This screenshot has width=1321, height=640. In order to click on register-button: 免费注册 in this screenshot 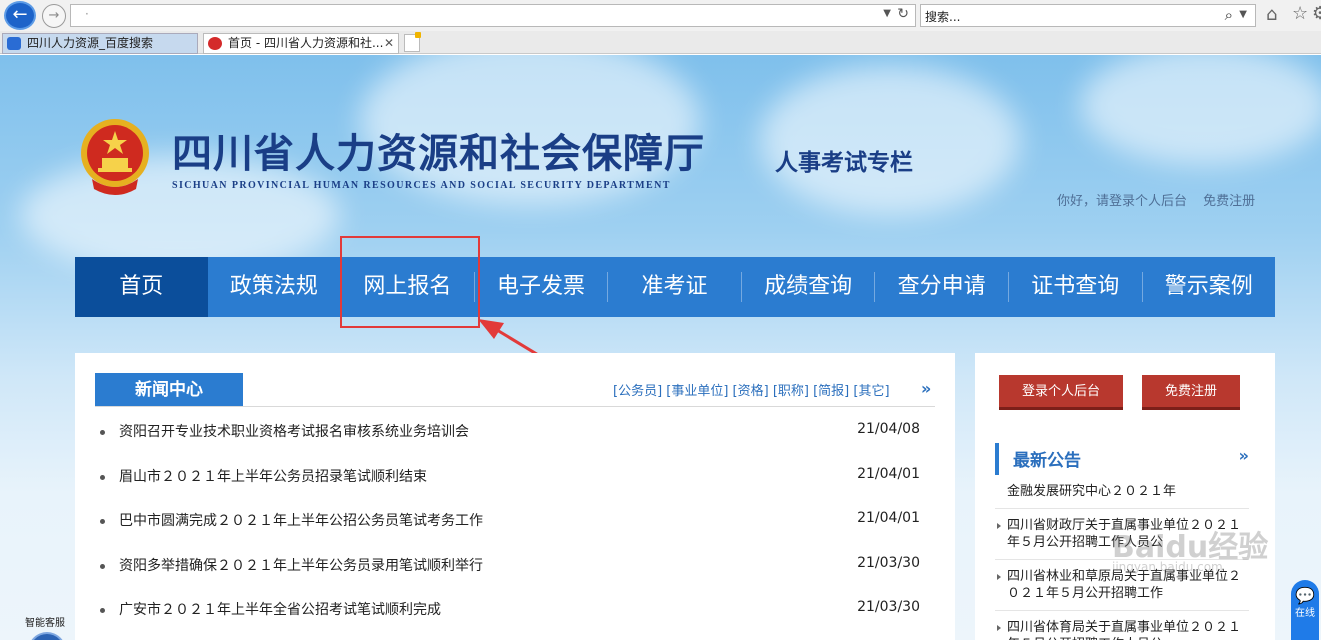, I will do `click(1191, 392)`.